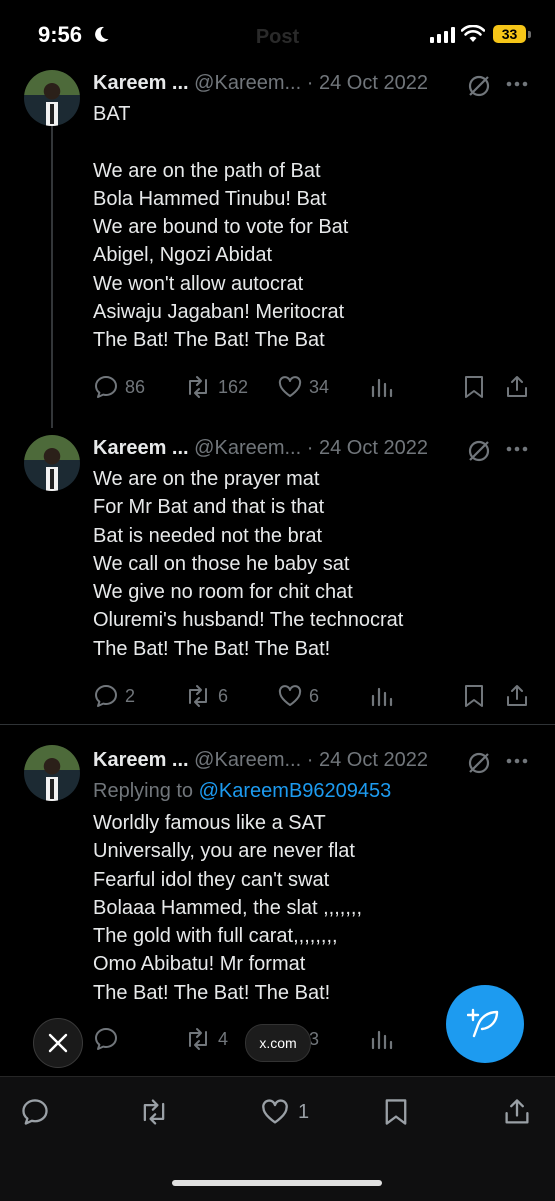 Image resolution: width=555 pixels, height=1201 pixels. I want to click on tweet-divider, so click(277, 724).